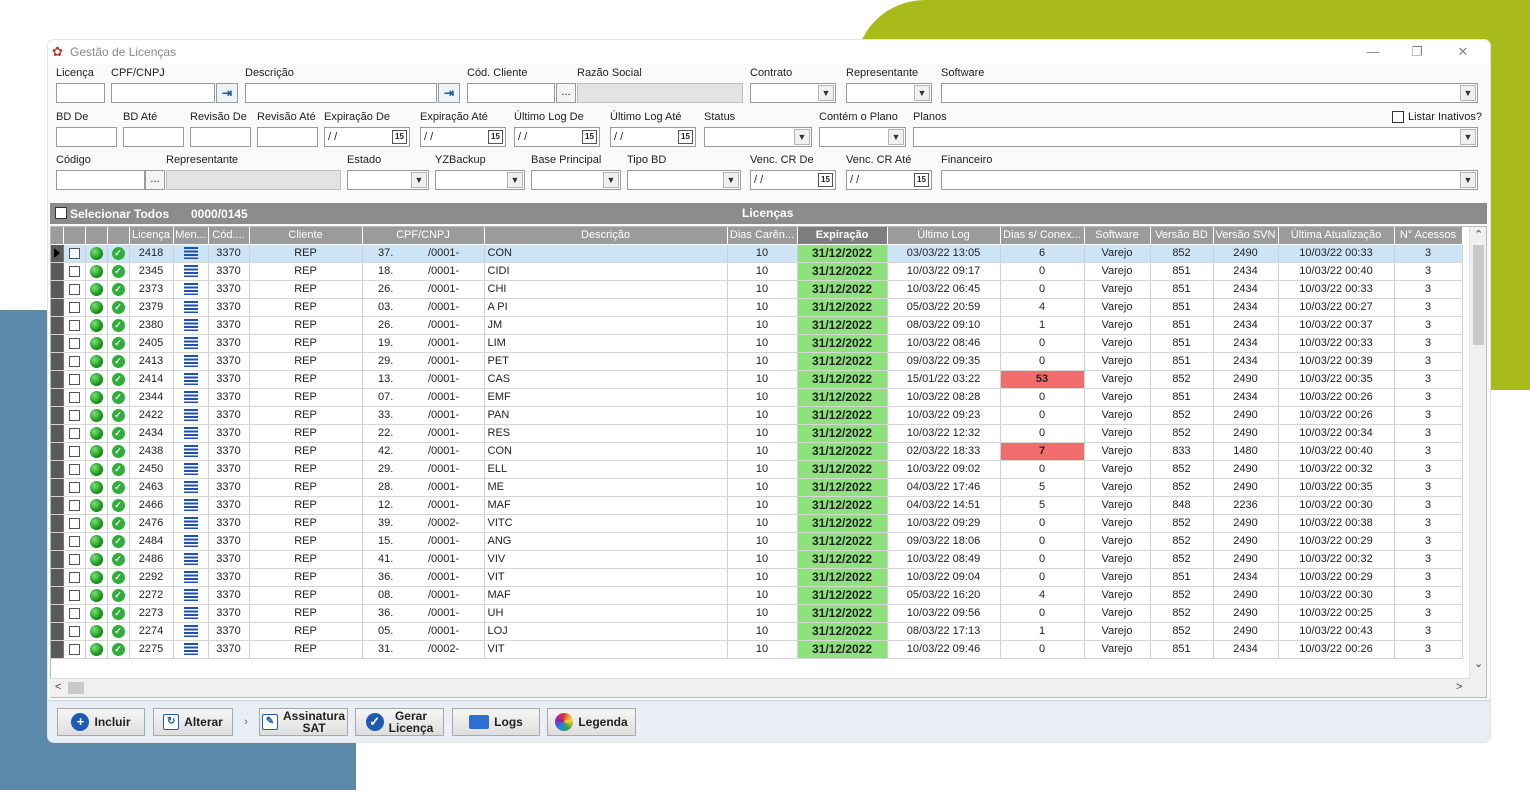 The width and height of the screenshot is (1530, 790). I want to click on assinatura-sat-button: ✎ Assinatura SAT, so click(303, 722).